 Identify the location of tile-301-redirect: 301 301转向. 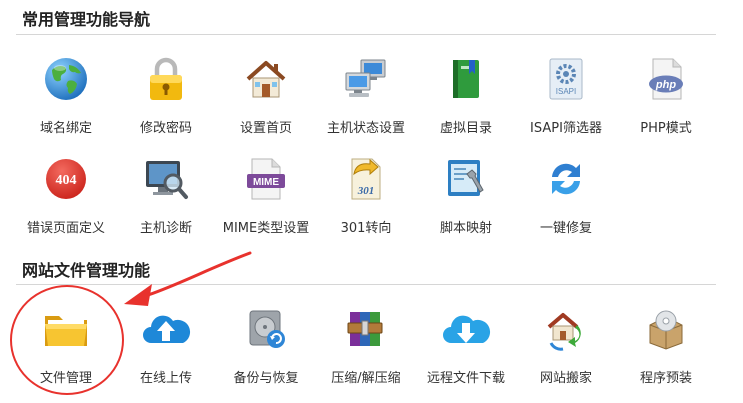
(366, 187).